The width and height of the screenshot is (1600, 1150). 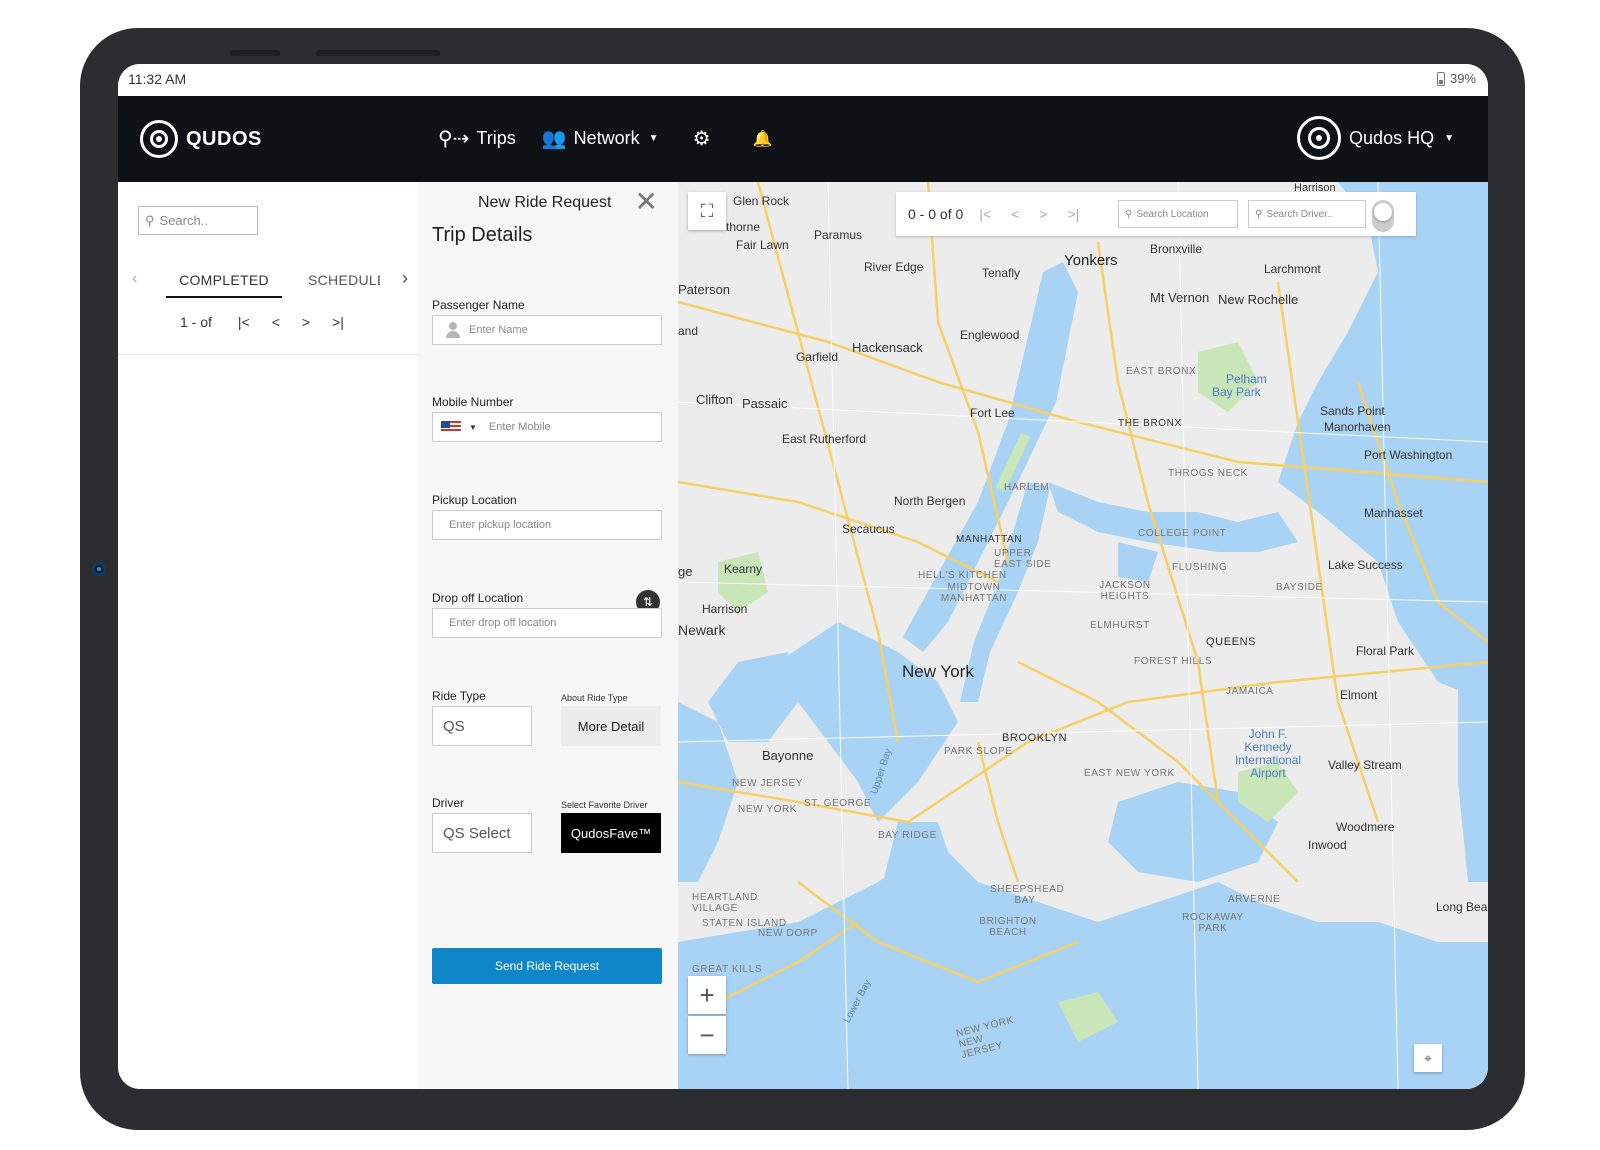 What do you see at coordinates (477, 138) in the screenshot?
I see `nav-item-trips: ⚲⇢ Trips` at bounding box center [477, 138].